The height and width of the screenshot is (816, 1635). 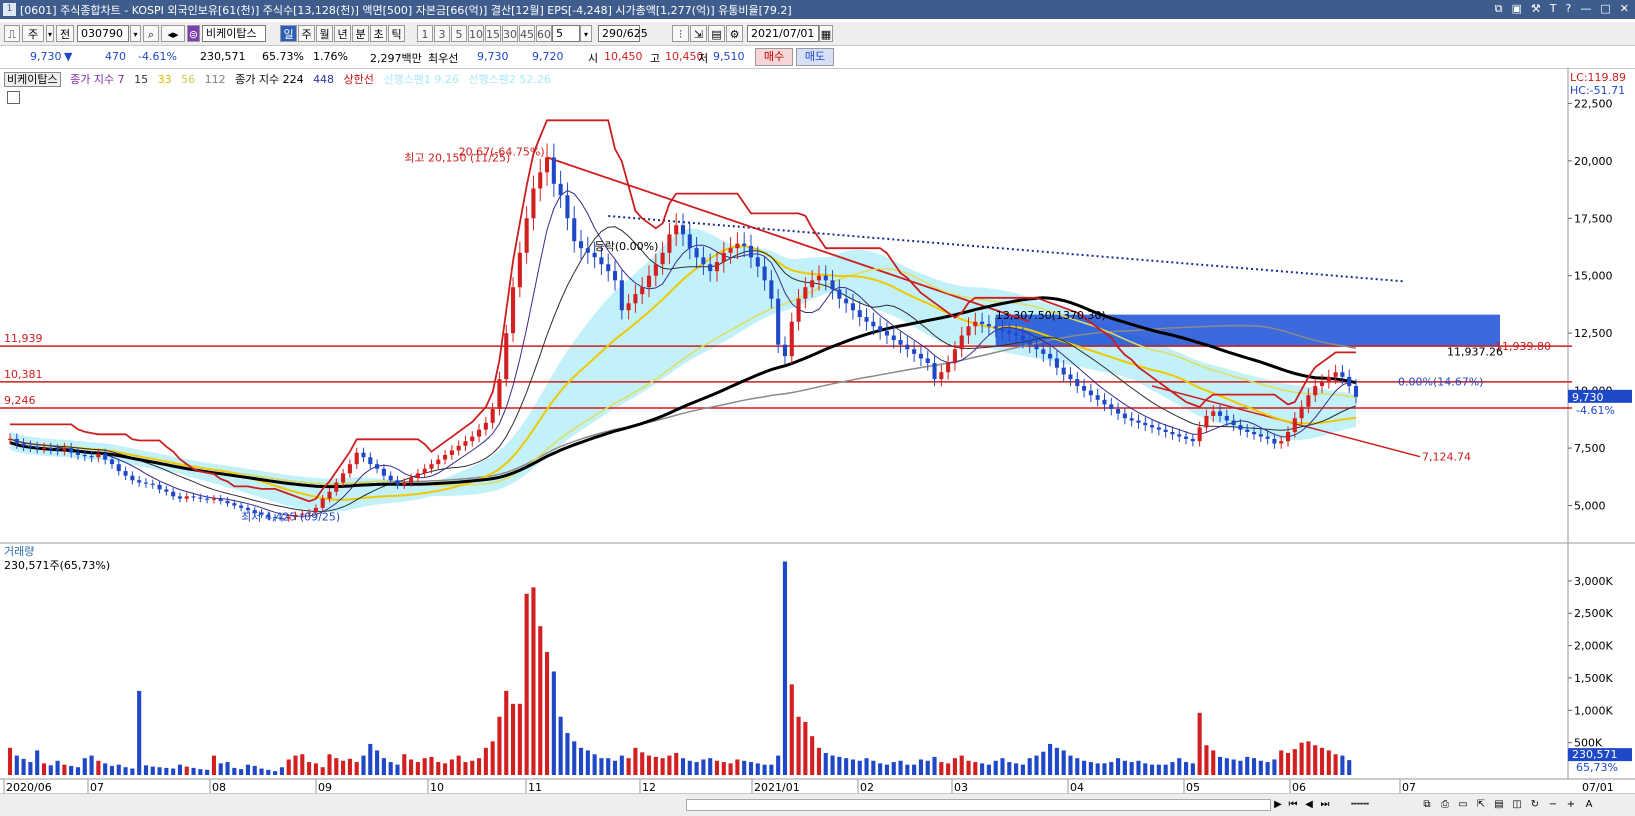 What do you see at coordinates (1585, 9) in the screenshot?
I see `minimize-icon: —` at bounding box center [1585, 9].